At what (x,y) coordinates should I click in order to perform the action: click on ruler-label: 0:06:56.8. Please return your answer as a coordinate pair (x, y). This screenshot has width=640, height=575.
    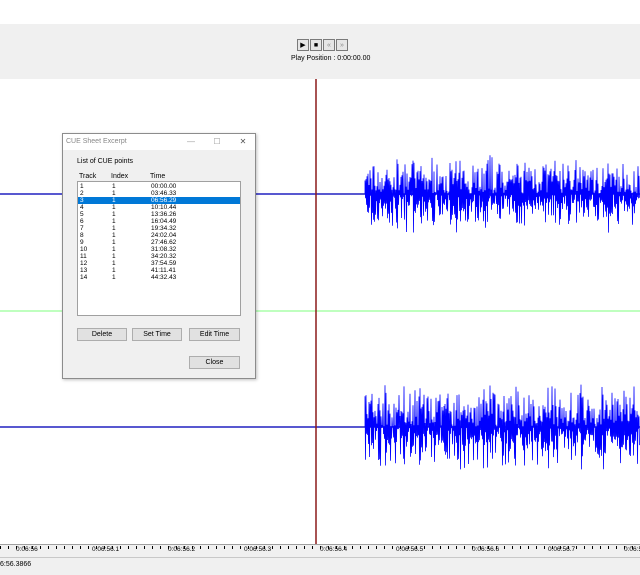
    Looking at the image, I should click on (632, 549).